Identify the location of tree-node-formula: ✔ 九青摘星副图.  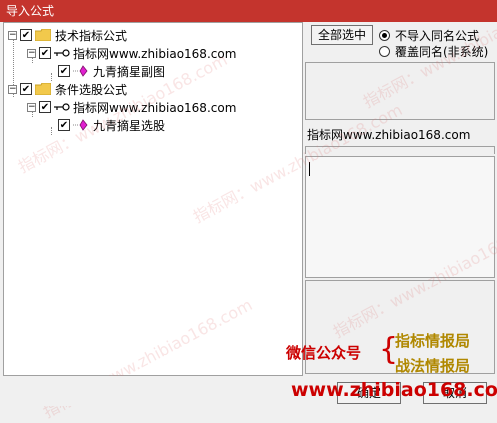
(105, 71).